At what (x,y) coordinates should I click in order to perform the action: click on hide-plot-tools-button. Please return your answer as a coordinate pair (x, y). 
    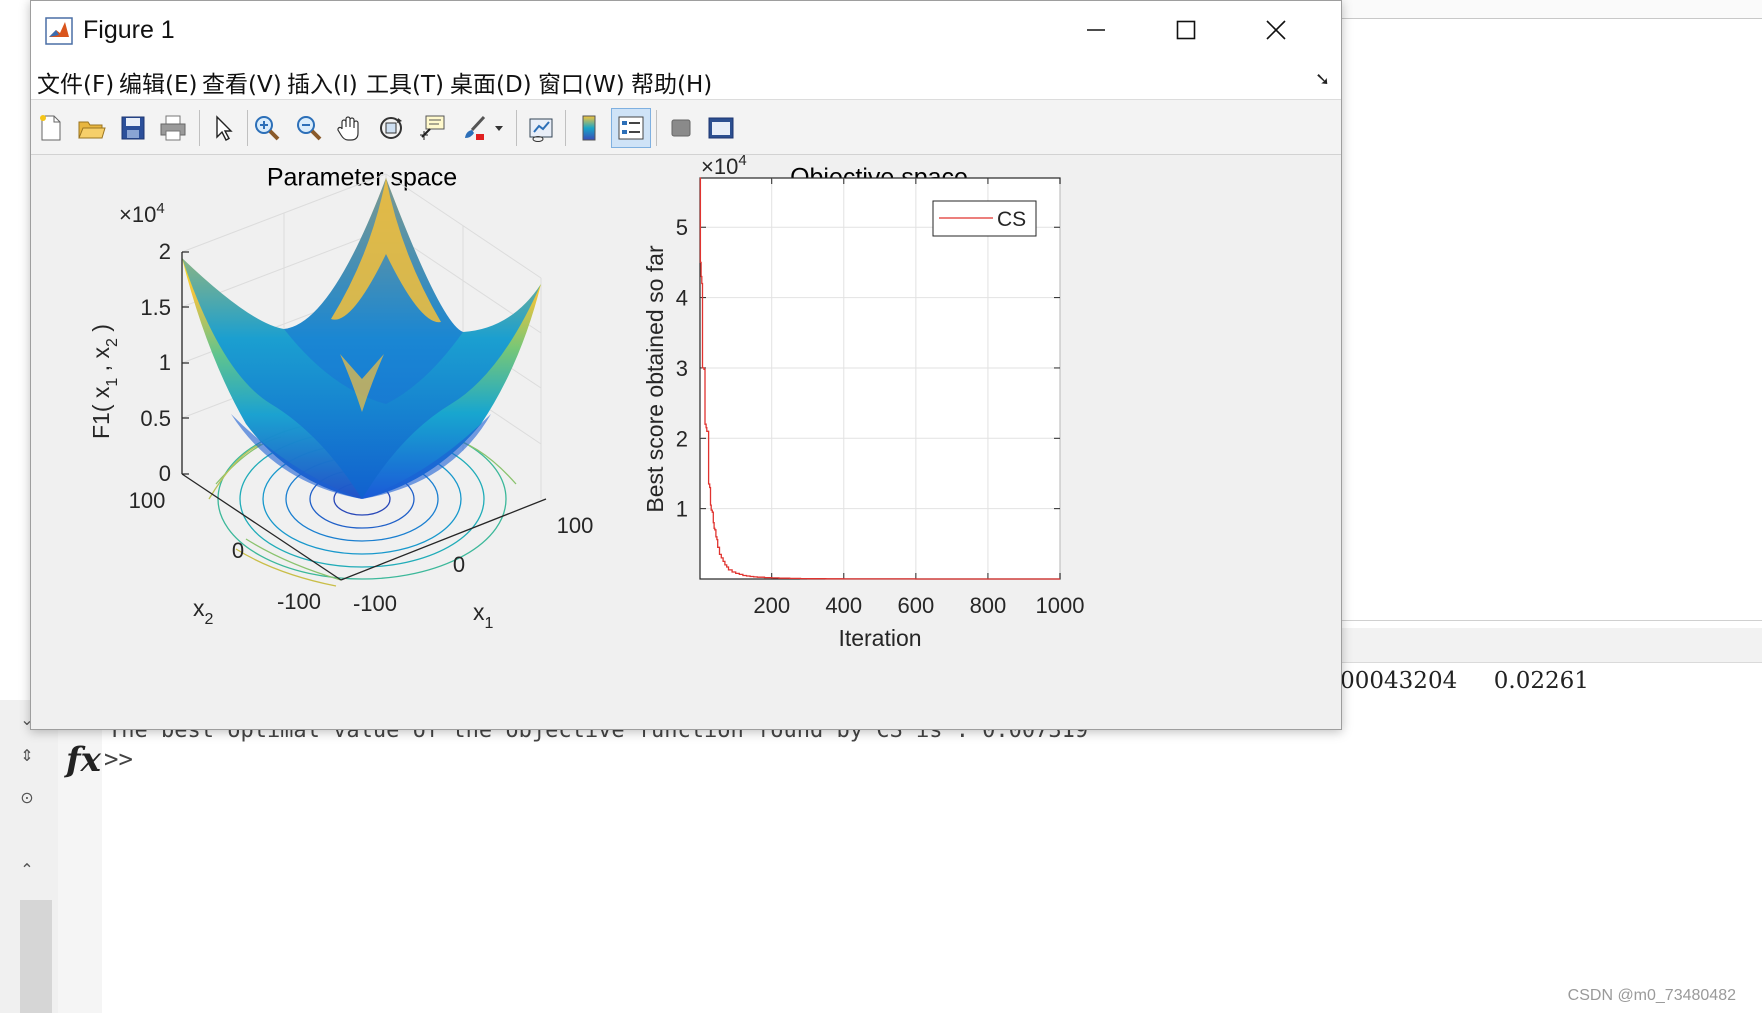
    Looking at the image, I should click on (681, 128).